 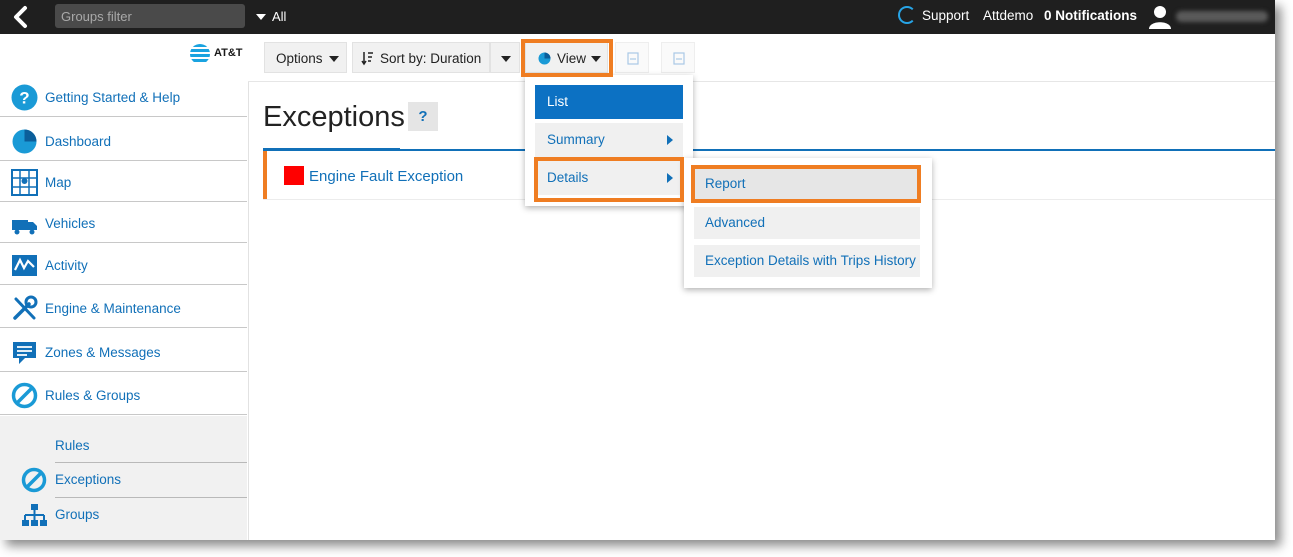 I want to click on groups-filter-input, so click(x=150, y=16).